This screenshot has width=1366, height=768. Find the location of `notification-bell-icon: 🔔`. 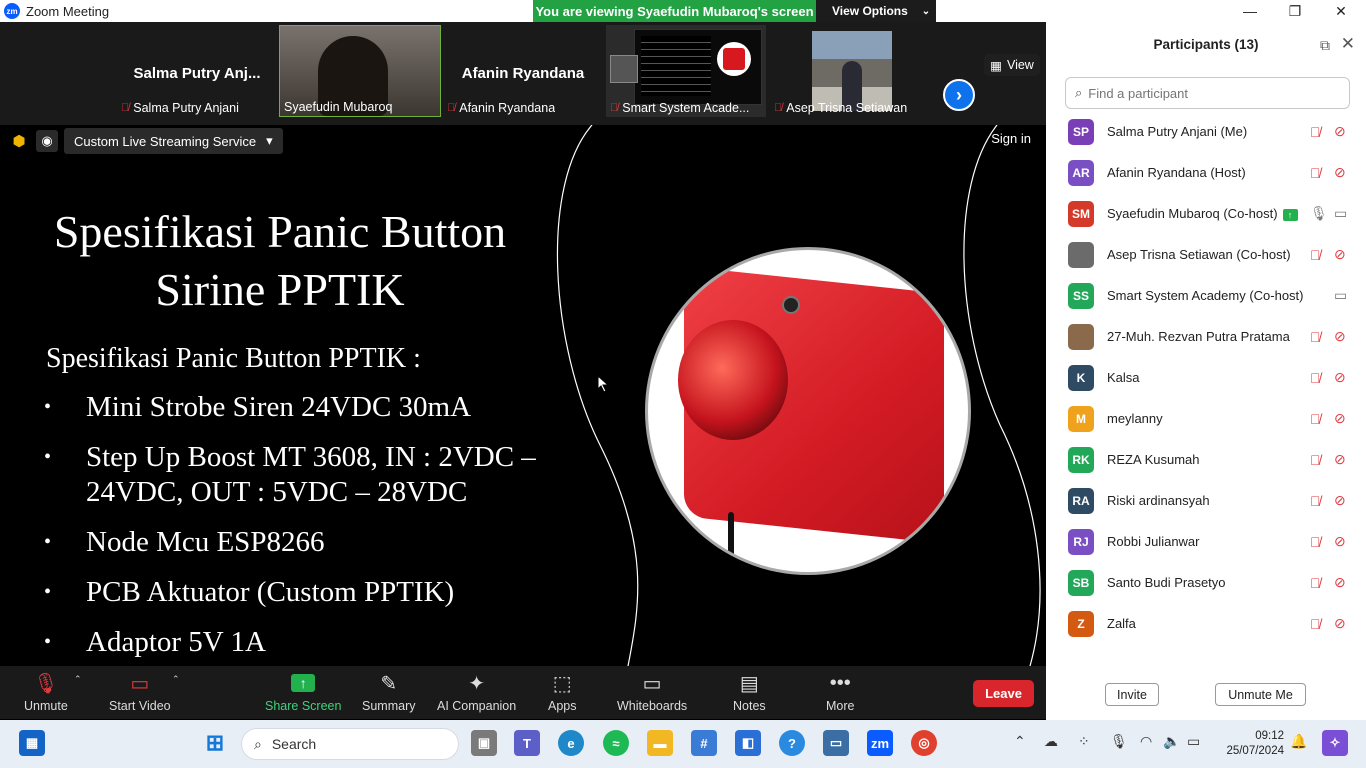

notification-bell-icon: 🔔 is located at coordinates (1298, 741).